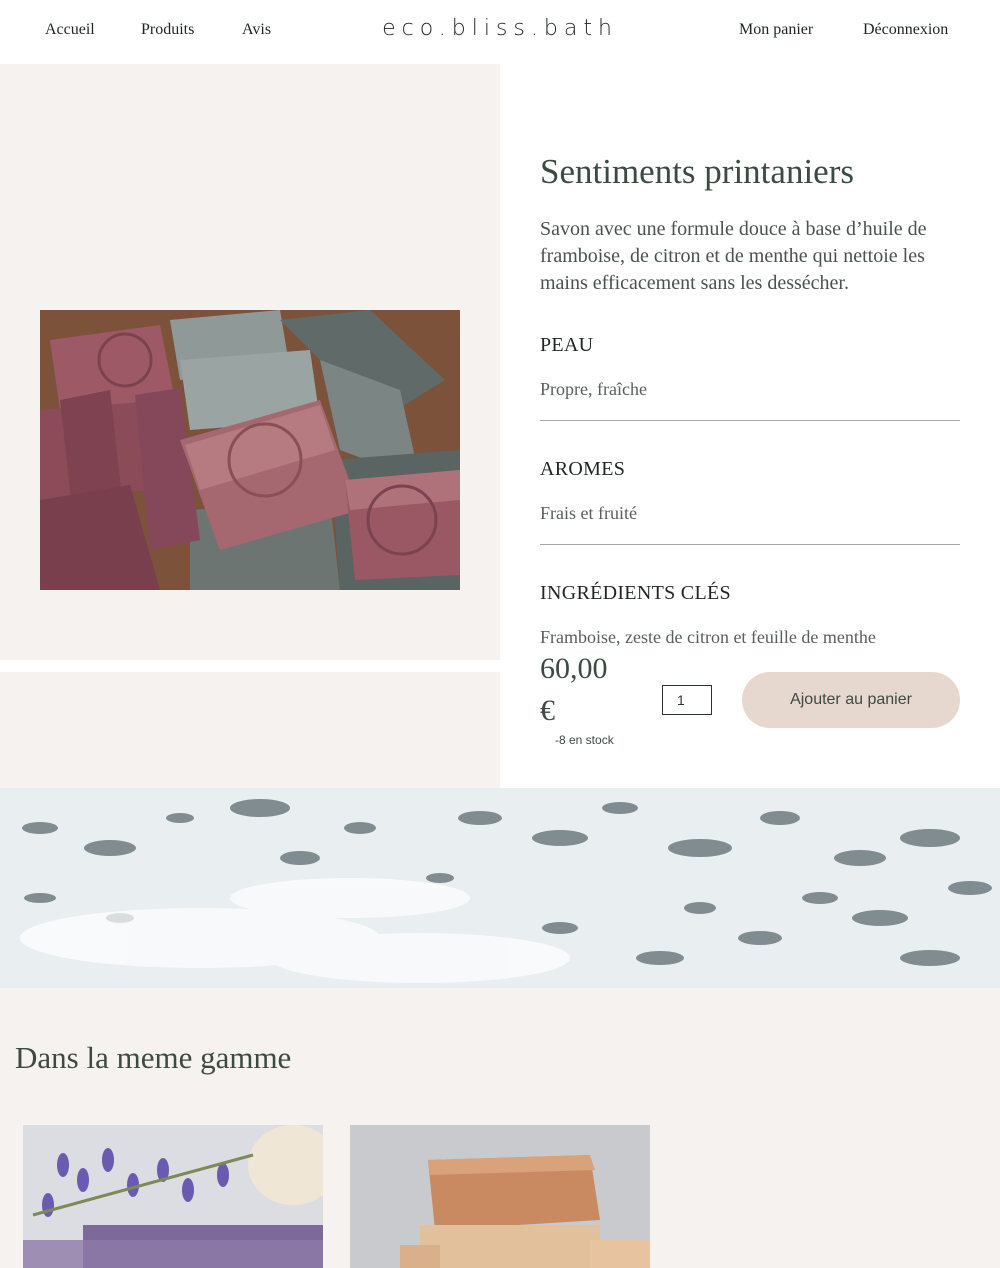 Image resolution: width=1000 pixels, height=1268 pixels. Describe the element at coordinates (583, 469) in the screenshot. I see `section-heading-aromes: AROMES` at that location.